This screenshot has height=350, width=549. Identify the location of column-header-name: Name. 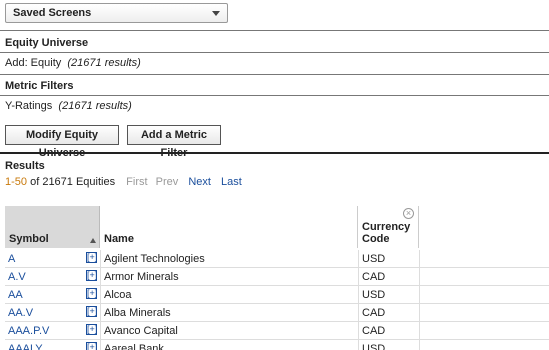
(229, 227).